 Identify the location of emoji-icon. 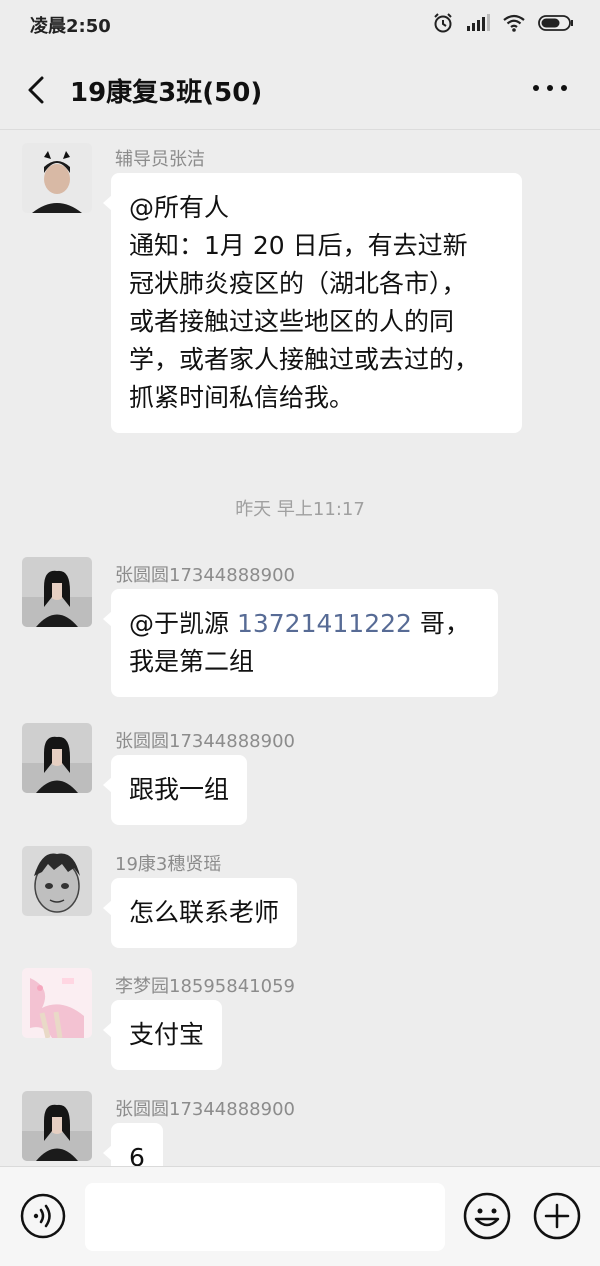
(487, 1216).